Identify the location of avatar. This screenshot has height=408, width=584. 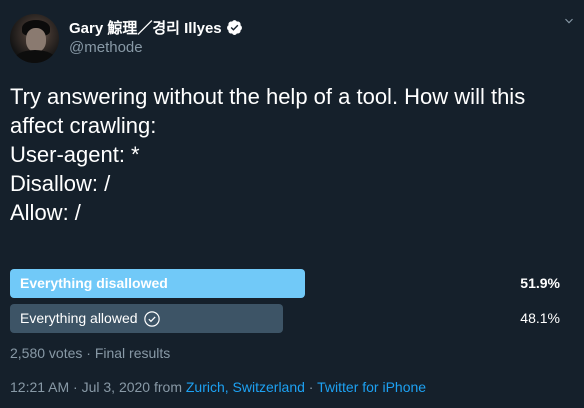
(34, 38).